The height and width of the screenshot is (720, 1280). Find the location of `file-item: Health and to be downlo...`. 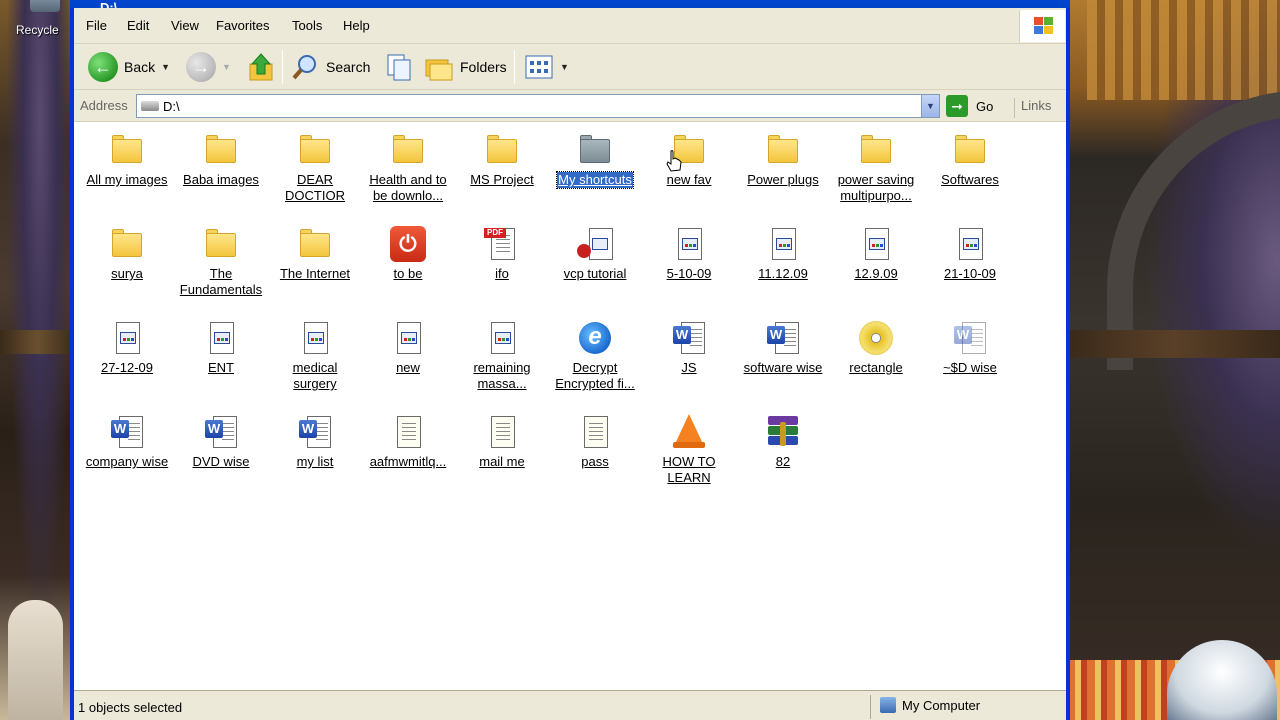

file-item: Health and to be downlo... is located at coordinates (408, 168).